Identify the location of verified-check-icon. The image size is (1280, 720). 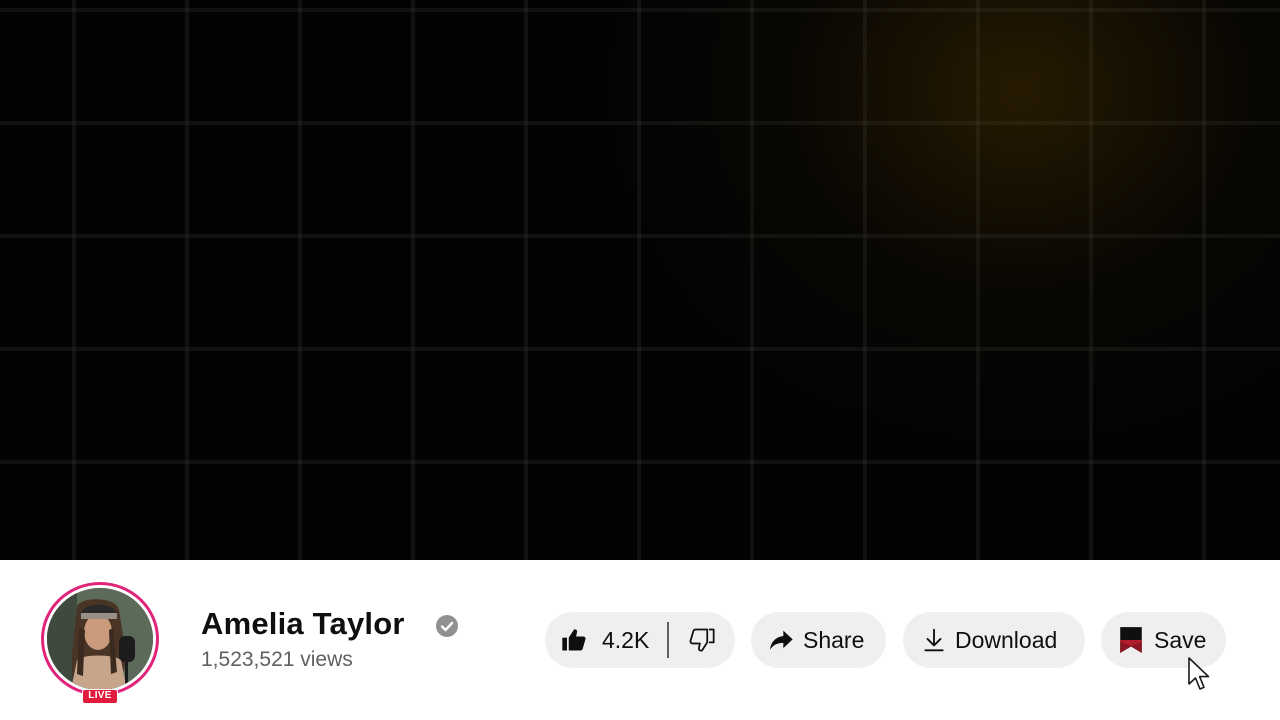
(447, 626).